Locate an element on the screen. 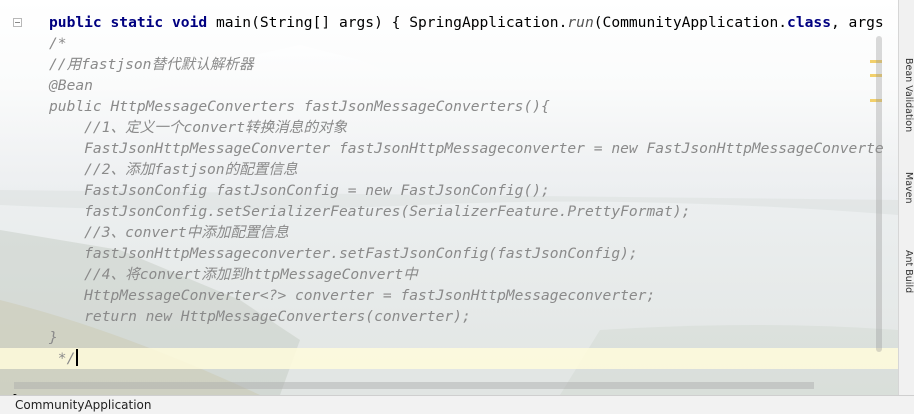 The width and height of the screenshot is (914, 414). code-text: */ is located at coordinates (64, 358).